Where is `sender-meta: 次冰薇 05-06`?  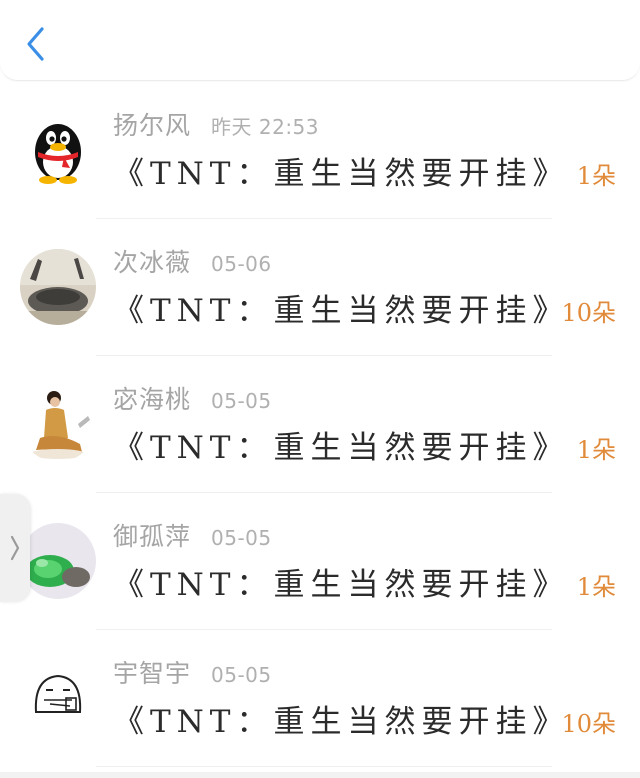 sender-meta: 次冰薇 05-06 is located at coordinates (192, 260).